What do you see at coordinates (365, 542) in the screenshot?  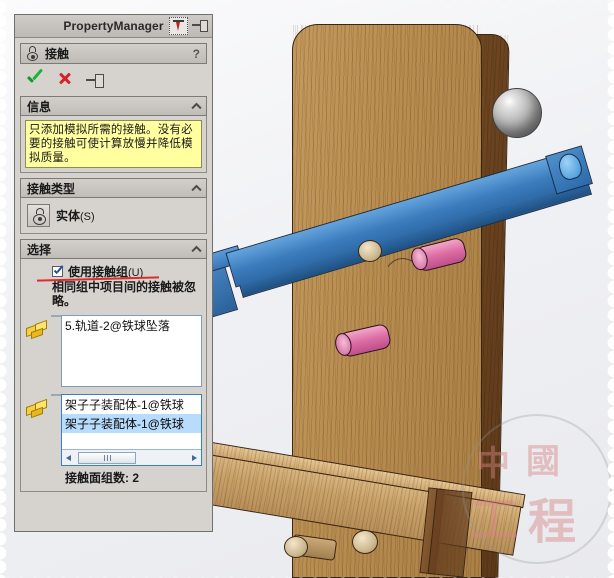 I see `beam-fastener-dowel` at bounding box center [365, 542].